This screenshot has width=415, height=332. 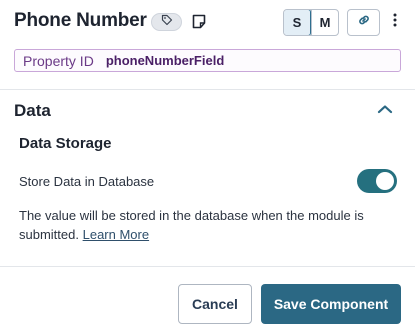 What do you see at coordinates (80, 20) in the screenshot?
I see `component-title: Phone Number` at bounding box center [80, 20].